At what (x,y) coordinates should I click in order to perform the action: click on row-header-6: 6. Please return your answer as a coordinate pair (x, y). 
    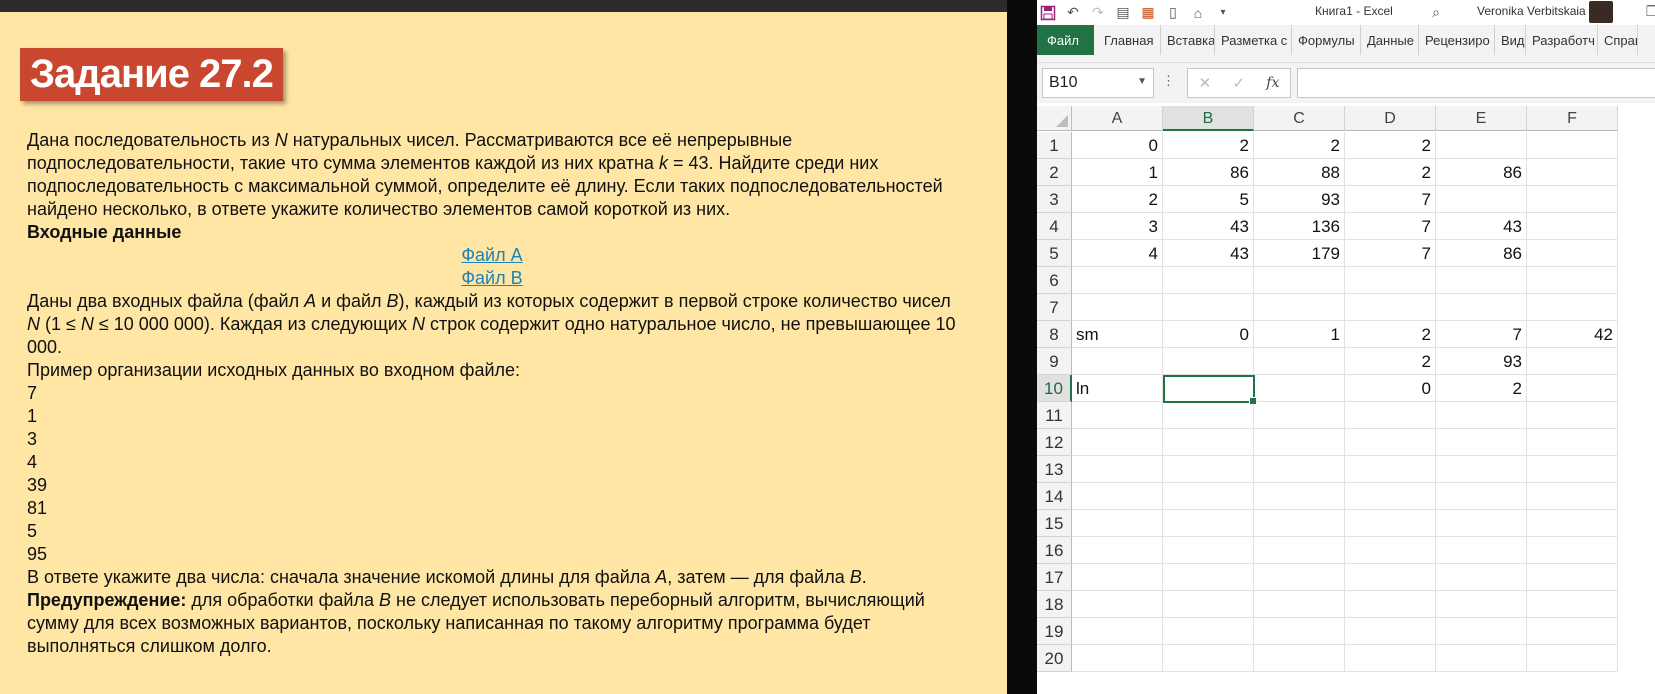
    Looking at the image, I should click on (1054, 280).